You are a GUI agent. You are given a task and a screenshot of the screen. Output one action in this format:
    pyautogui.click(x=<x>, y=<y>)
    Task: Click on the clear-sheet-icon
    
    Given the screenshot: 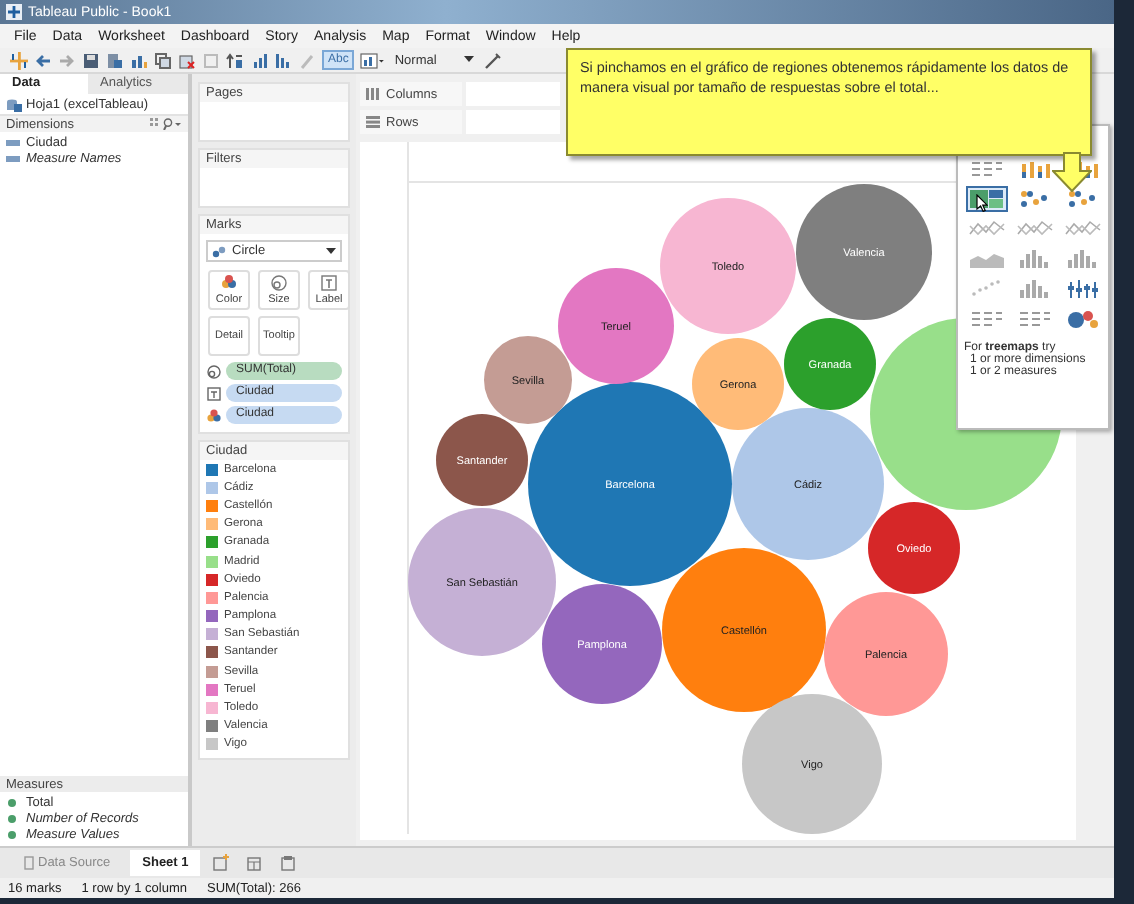 What is the action you would take?
    pyautogui.click(x=187, y=60)
    